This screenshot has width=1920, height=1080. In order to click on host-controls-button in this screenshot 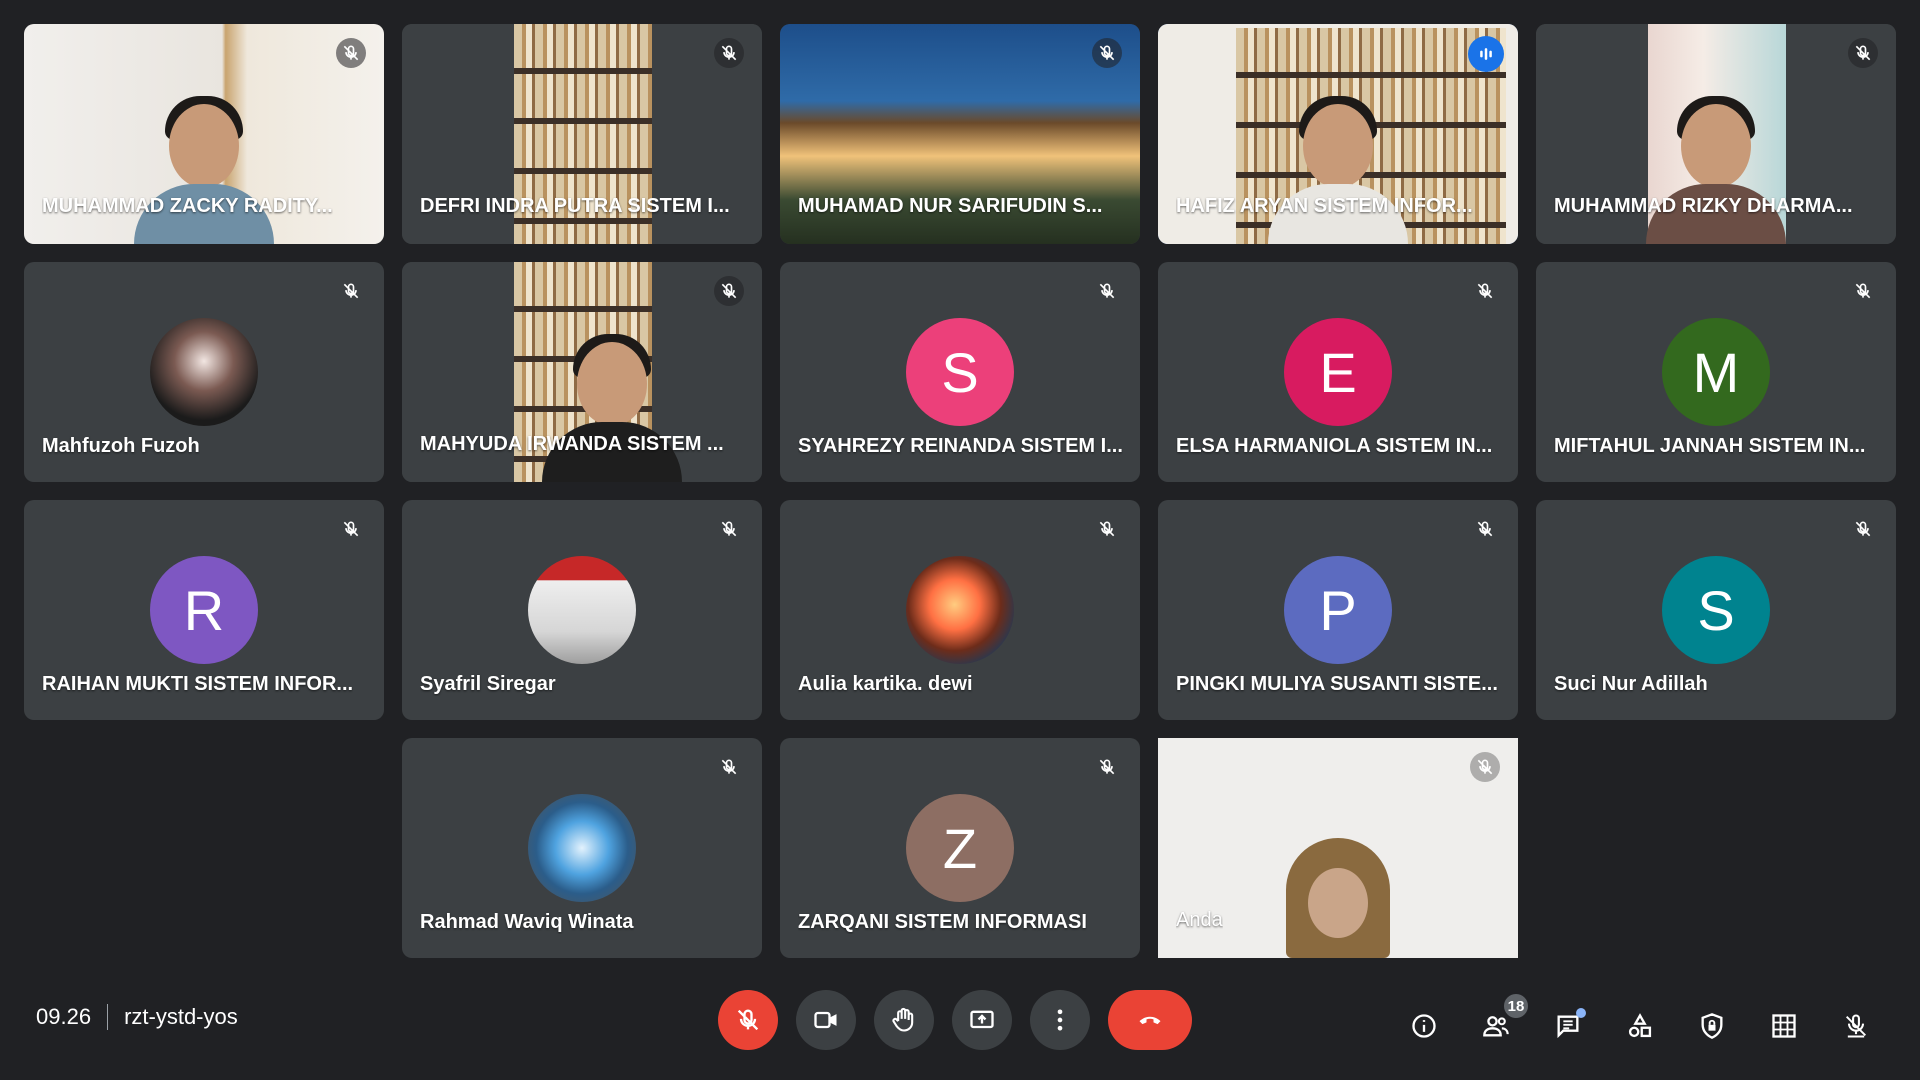, I will do `click(1712, 1026)`.